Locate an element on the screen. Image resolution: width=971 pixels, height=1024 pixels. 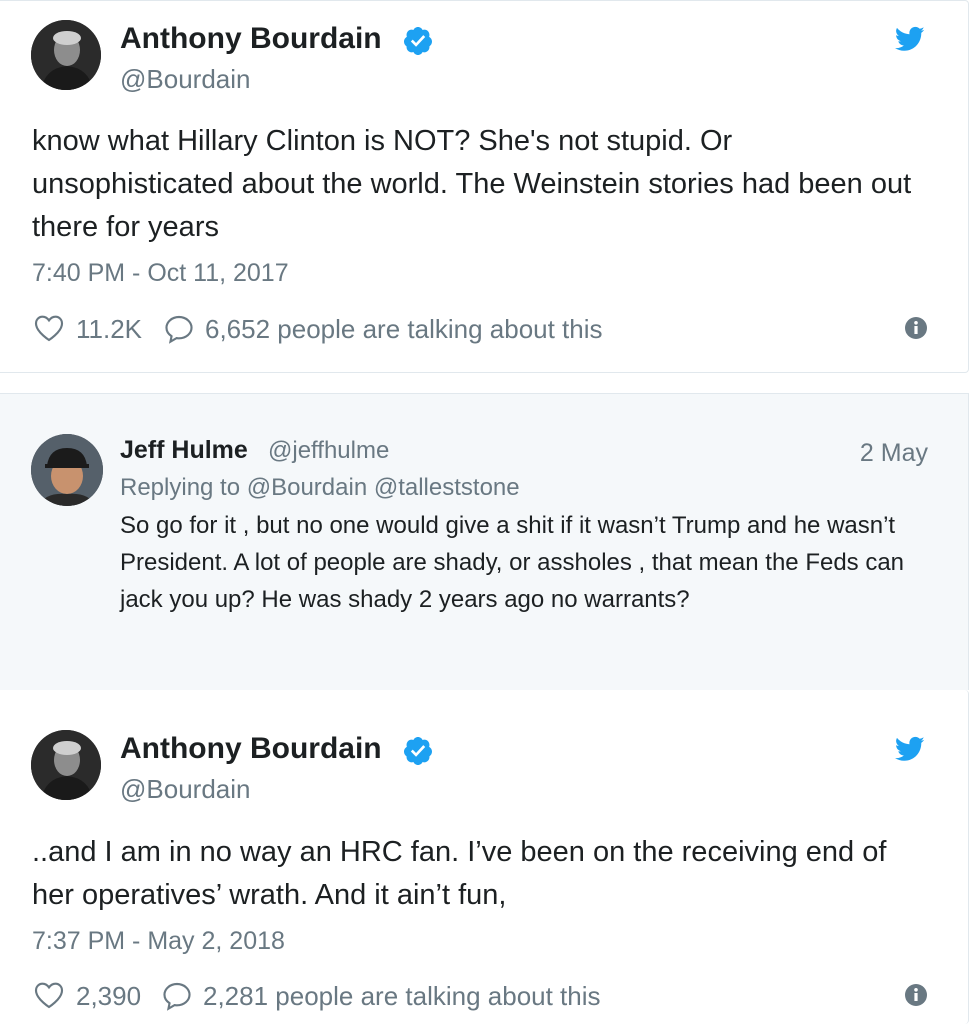
replying-to: Replying to @Bourdain @talleststone is located at coordinates (320, 488).